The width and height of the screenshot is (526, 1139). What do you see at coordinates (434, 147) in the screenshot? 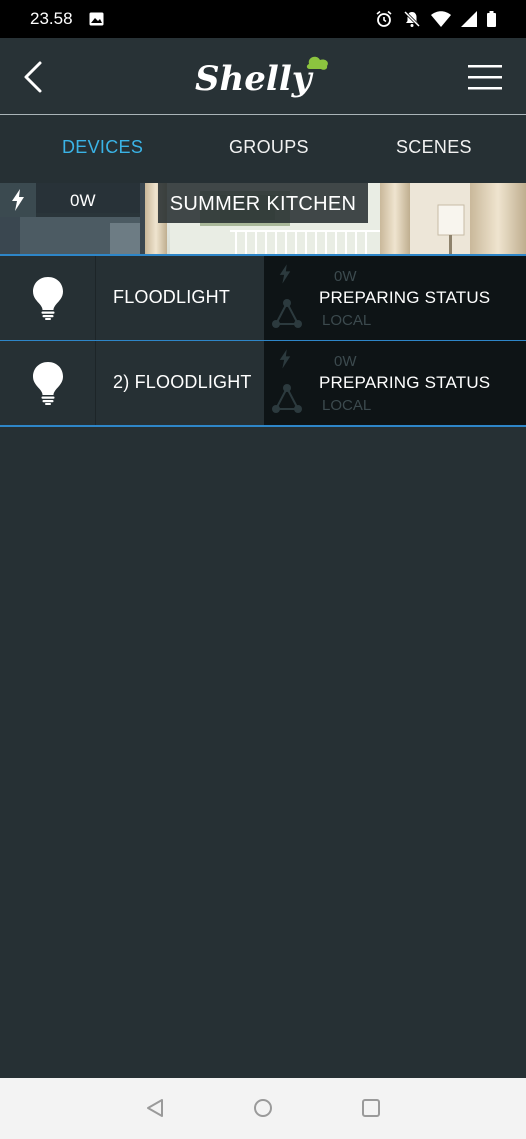
I see `tab-scenes: SCENES` at bounding box center [434, 147].